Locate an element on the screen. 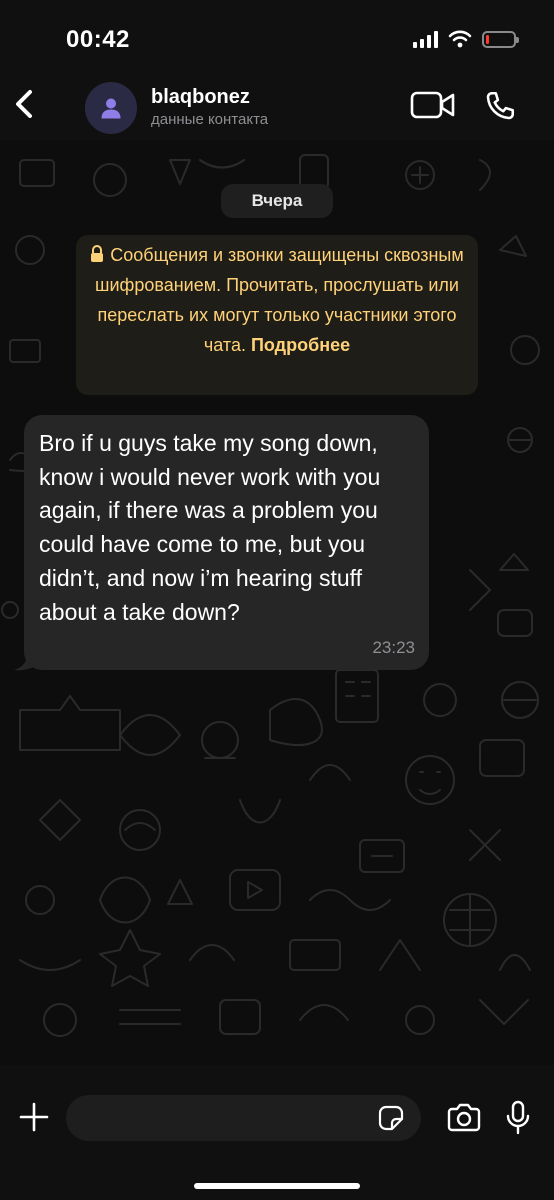 This screenshot has height=1200, width=554. person-icon is located at coordinates (111, 108).